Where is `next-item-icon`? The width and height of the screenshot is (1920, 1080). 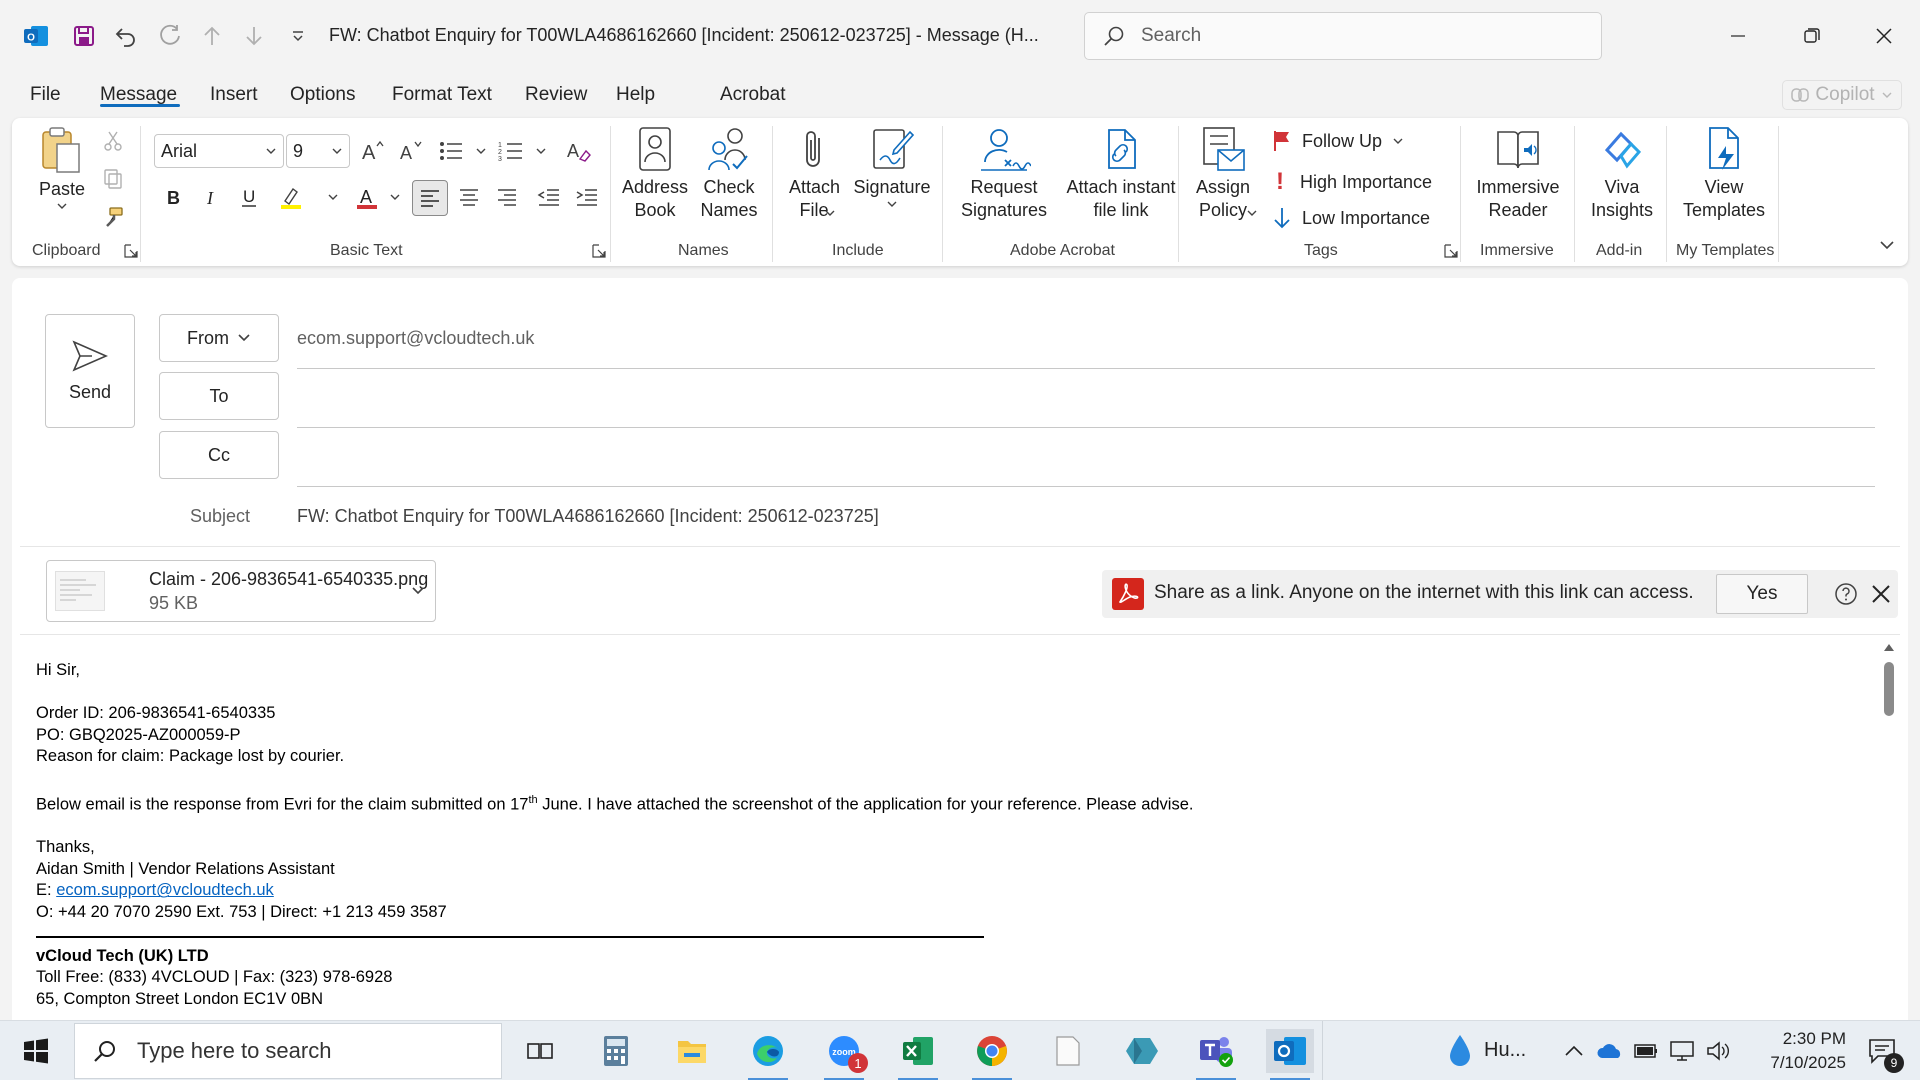 next-item-icon is located at coordinates (254, 36).